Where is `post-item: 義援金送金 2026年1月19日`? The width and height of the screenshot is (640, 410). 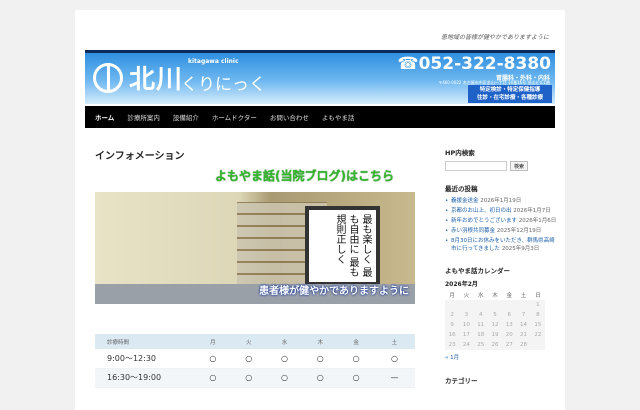
post-item: 義援金送金 2026年1月19日 is located at coordinates (502, 201).